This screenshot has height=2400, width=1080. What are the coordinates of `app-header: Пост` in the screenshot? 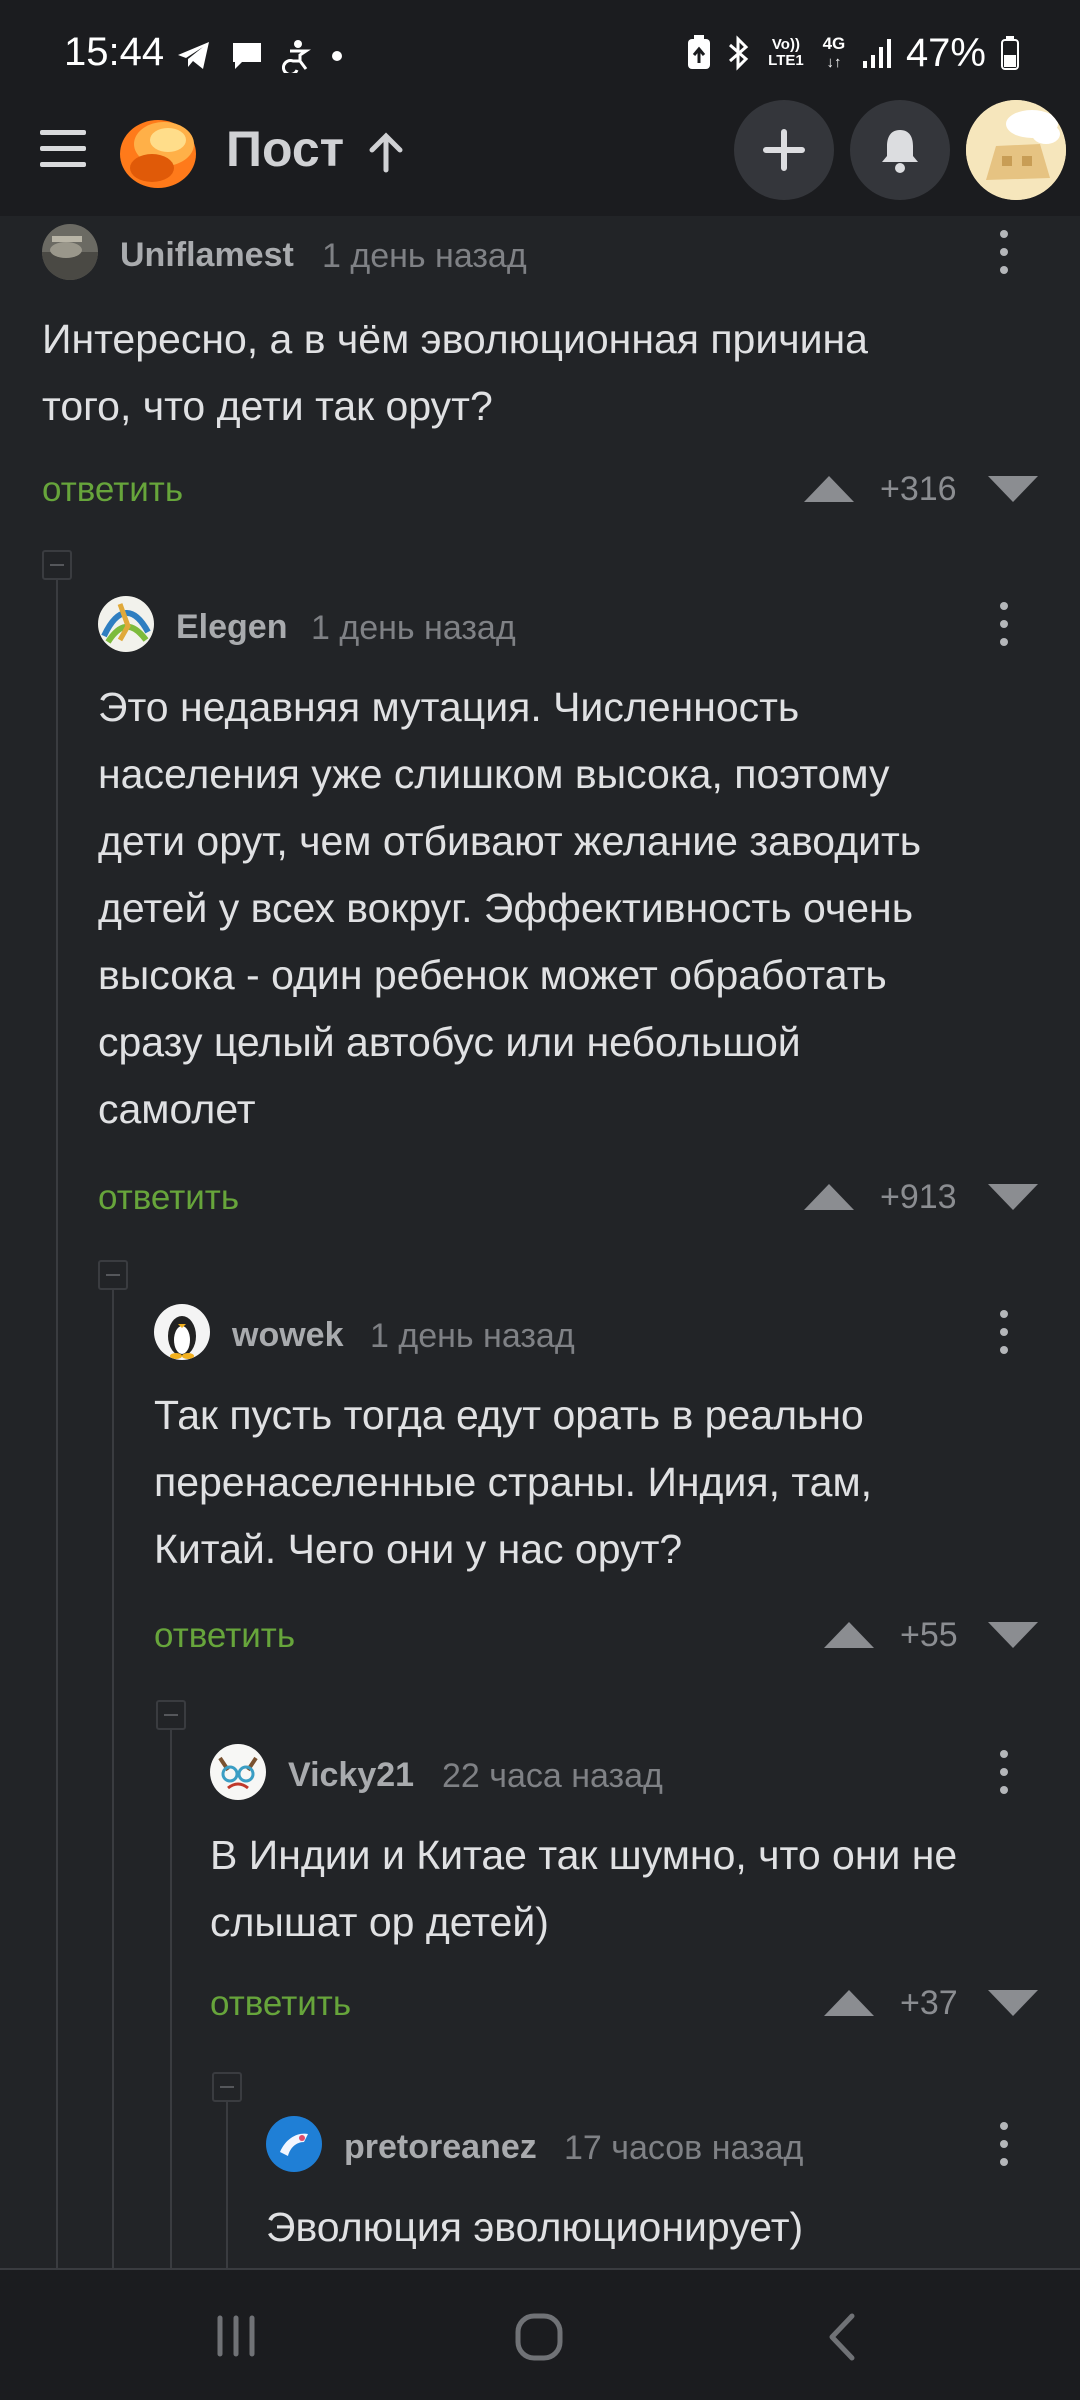 It's located at (540, 151).